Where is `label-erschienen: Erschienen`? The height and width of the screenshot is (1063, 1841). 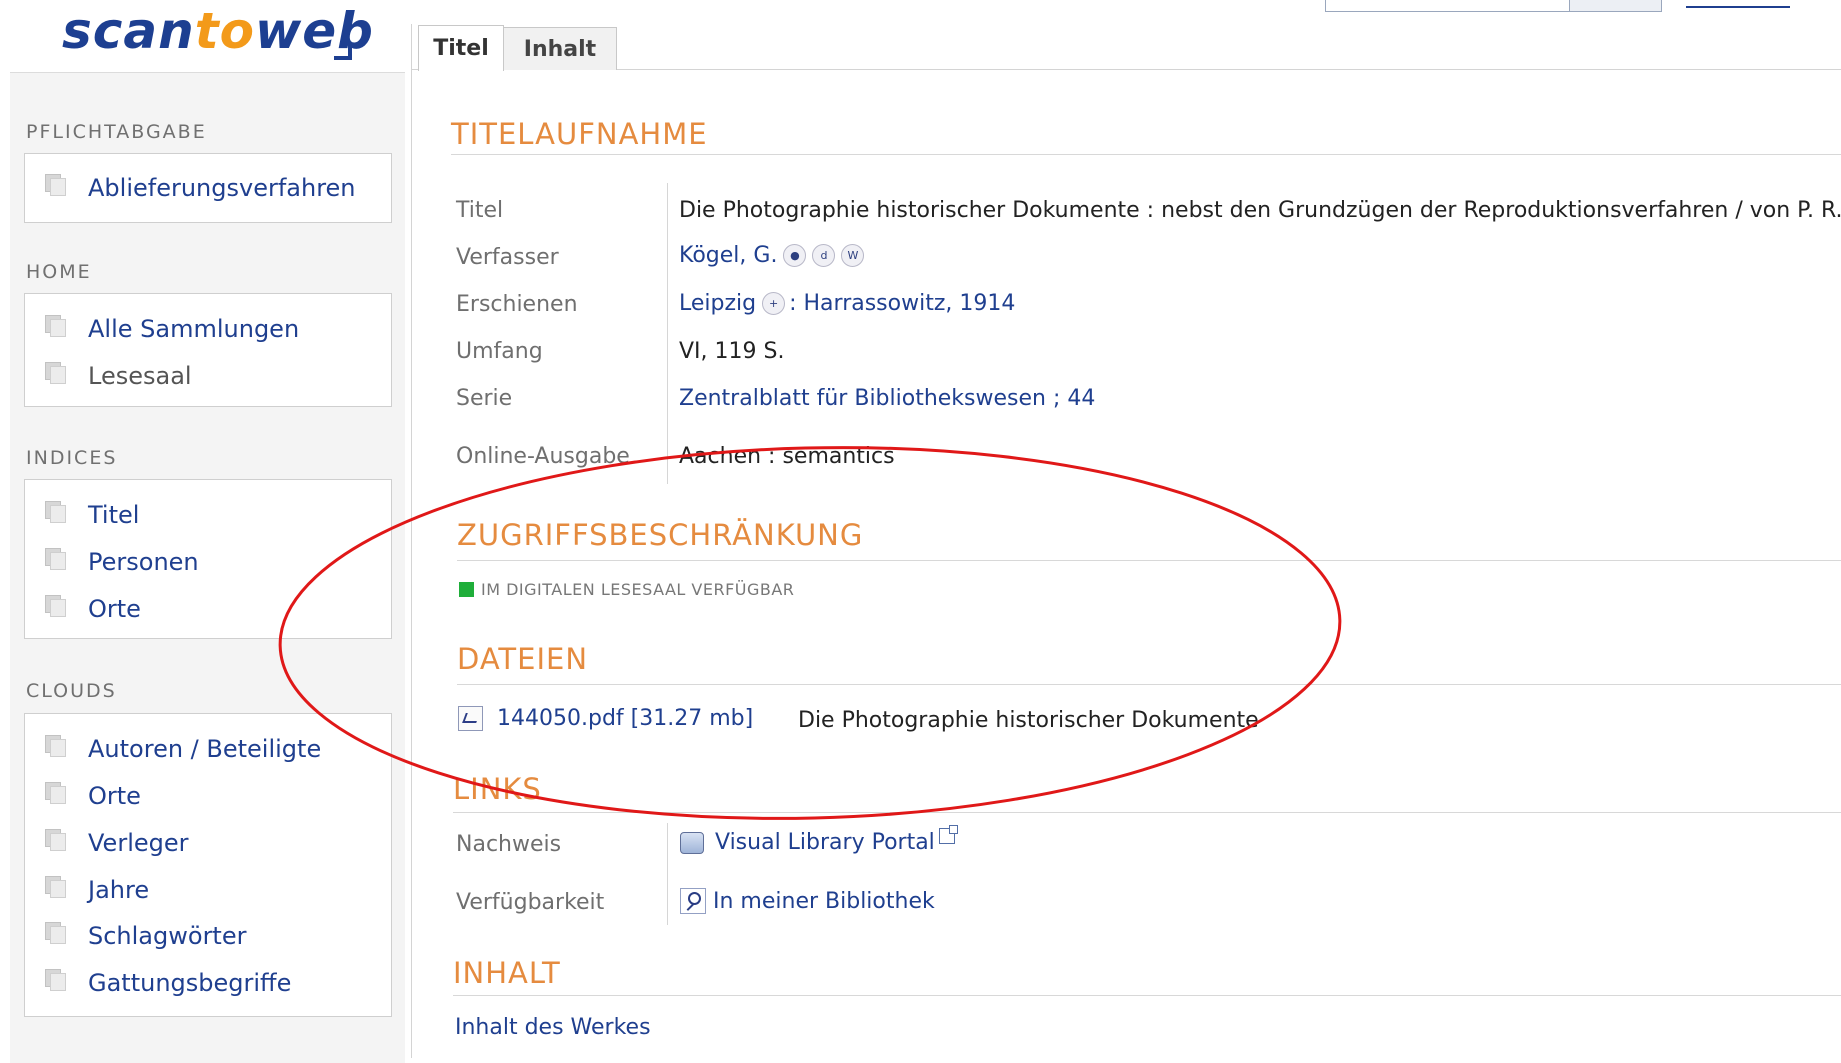 label-erschienen: Erschienen is located at coordinates (517, 304).